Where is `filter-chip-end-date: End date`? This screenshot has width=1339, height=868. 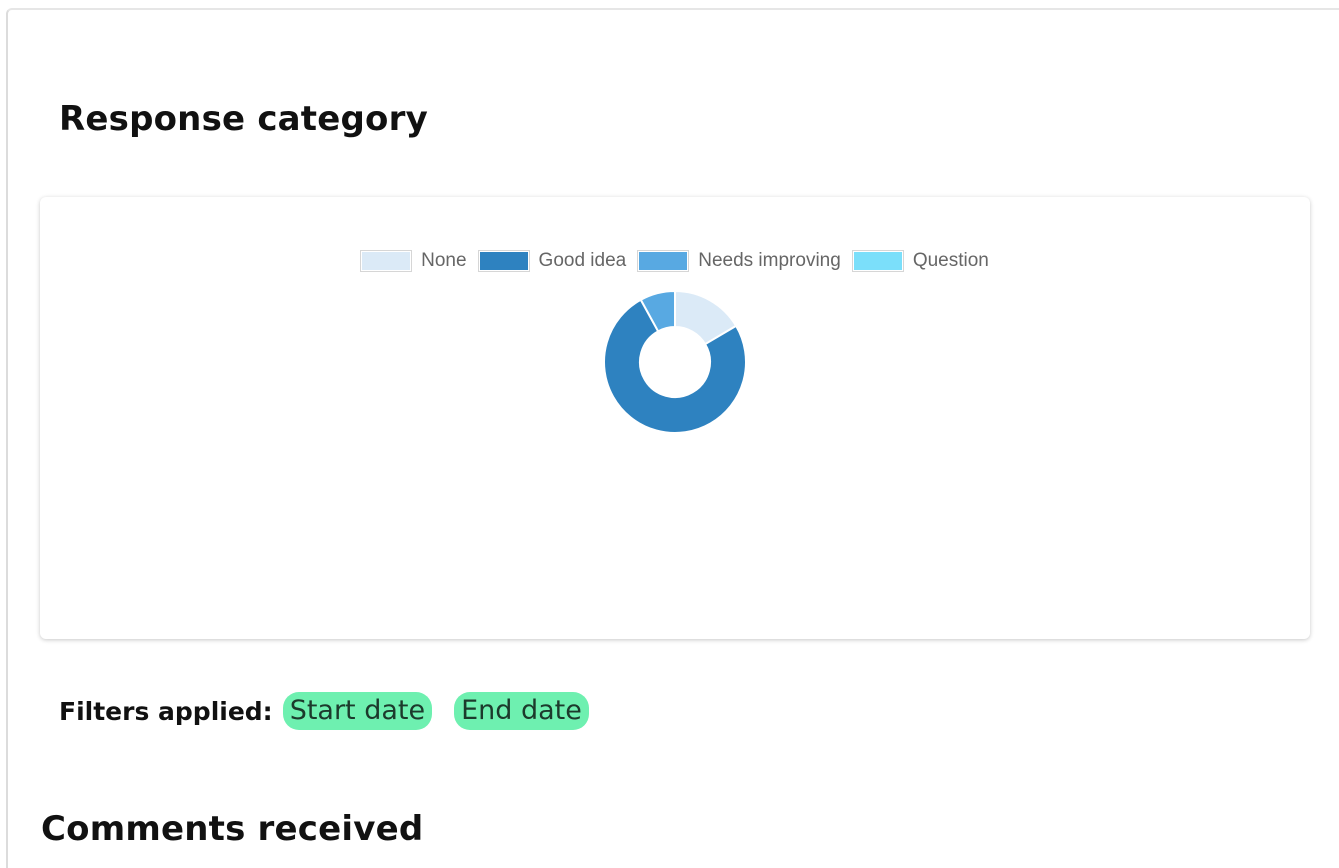
filter-chip-end-date: End date is located at coordinates (521, 711).